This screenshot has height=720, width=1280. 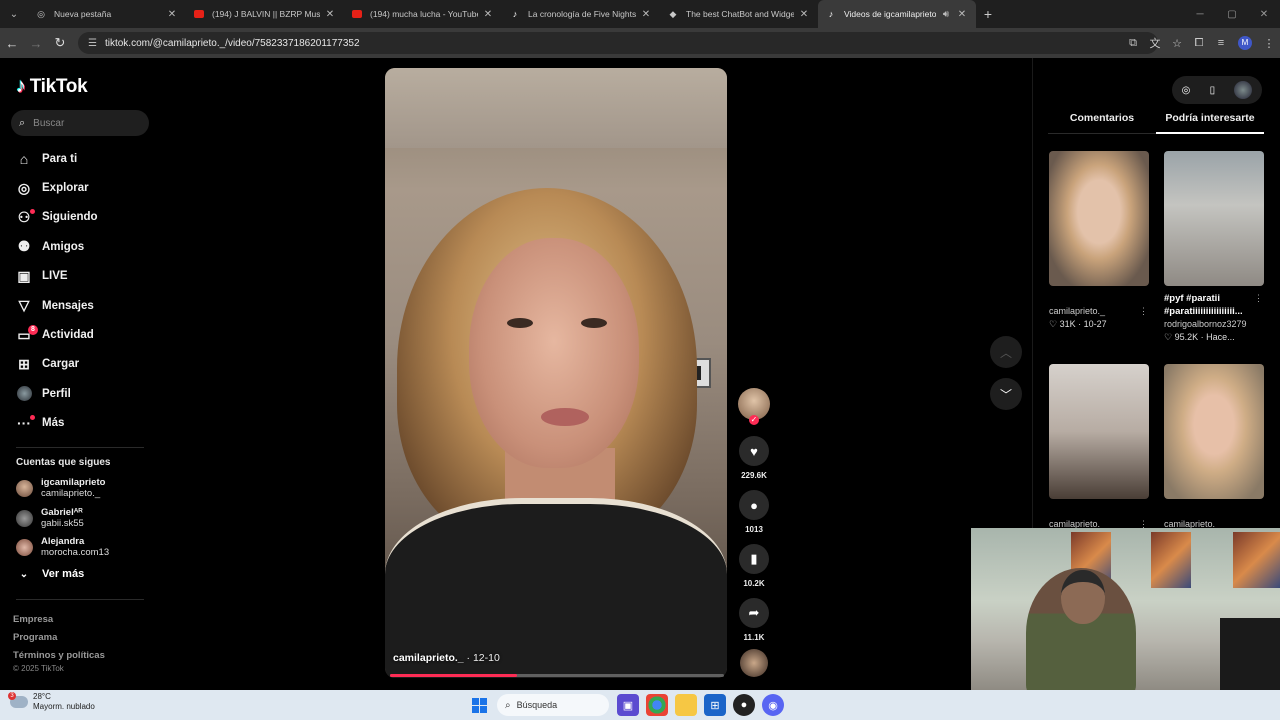 What do you see at coordinates (80, 123) in the screenshot?
I see `search-input: ⌕ Buscar` at bounding box center [80, 123].